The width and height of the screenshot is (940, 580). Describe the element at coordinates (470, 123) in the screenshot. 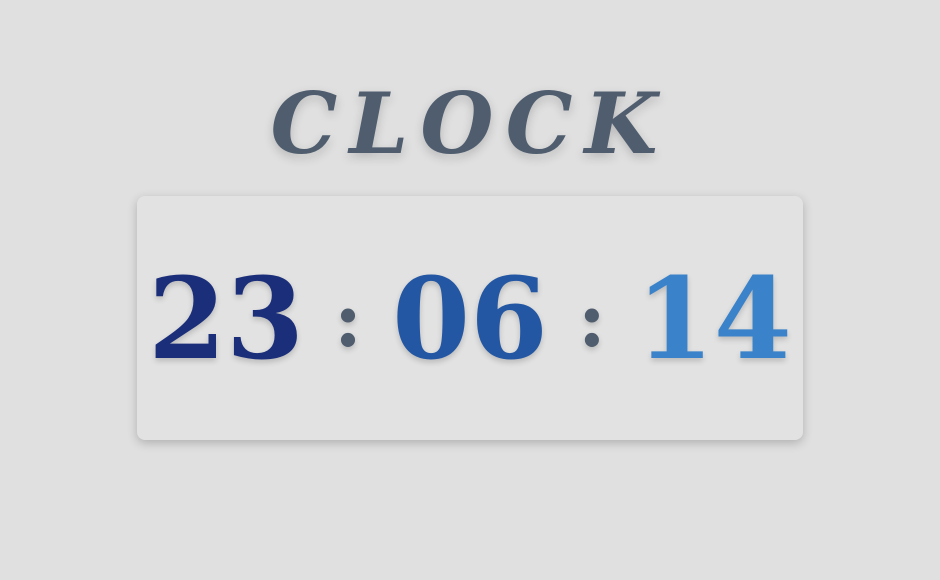

I see `clock-title: CLOCK` at that location.